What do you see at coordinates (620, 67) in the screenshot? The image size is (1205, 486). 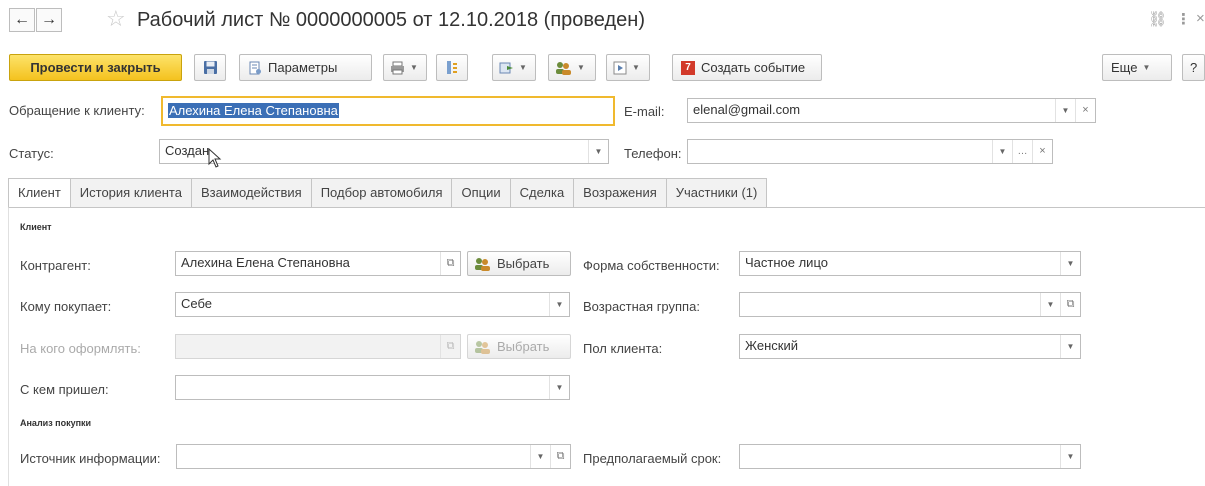 I see `report-icon` at bounding box center [620, 67].